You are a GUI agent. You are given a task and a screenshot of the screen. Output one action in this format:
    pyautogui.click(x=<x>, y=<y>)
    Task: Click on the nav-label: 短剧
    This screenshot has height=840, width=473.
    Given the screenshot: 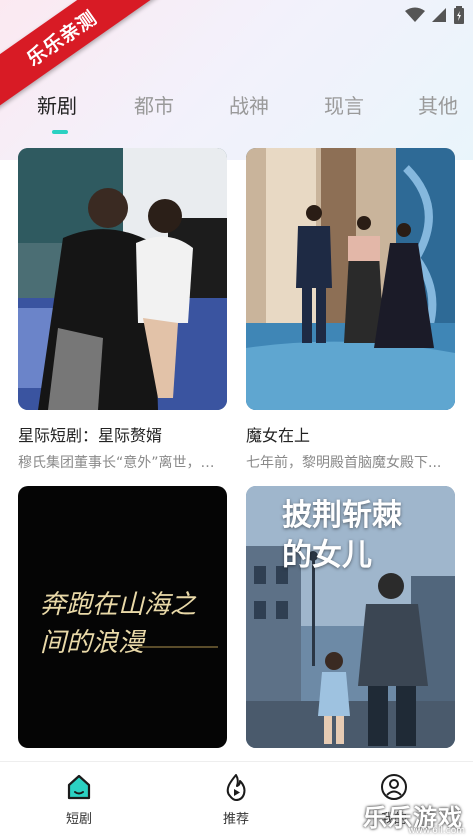 What is the action you would take?
    pyautogui.click(x=78, y=819)
    